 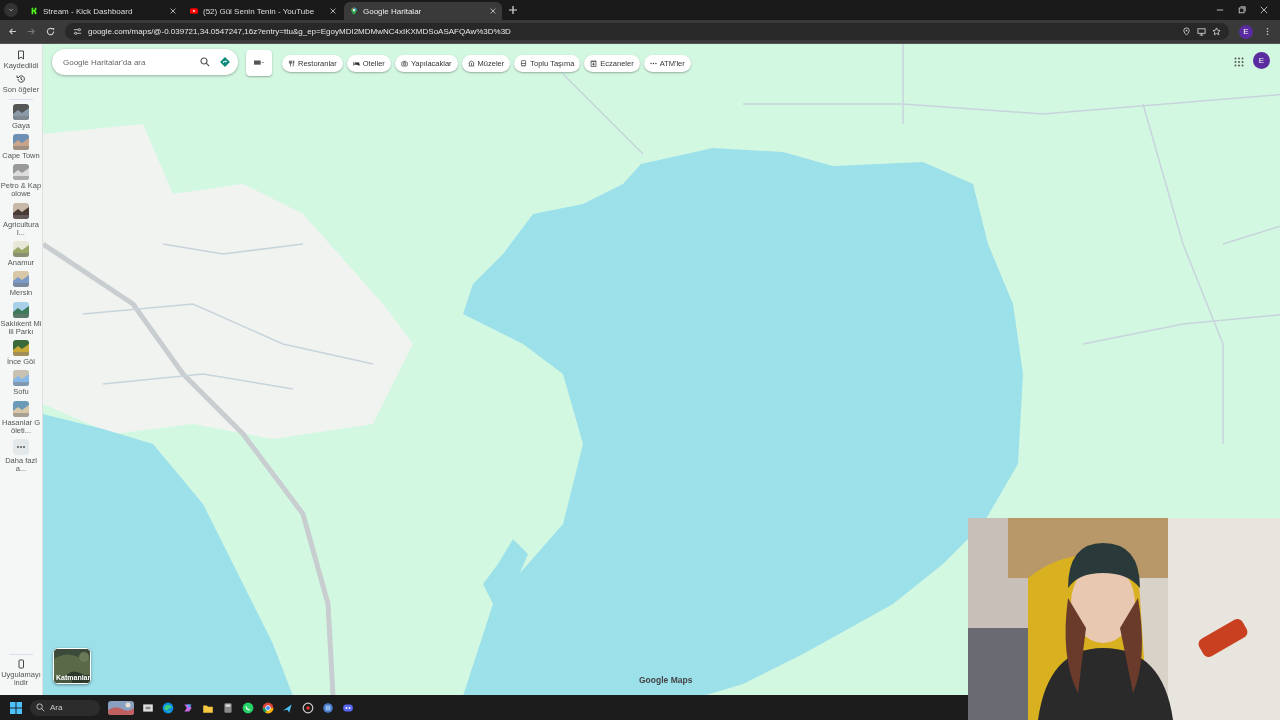 What do you see at coordinates (647, 31) in the screenshot?
I see `address-bar: google.com/maps/@-0.039721,34.0547247,16z?entry=ttu&g_ep=EgoyMDI2MDMwNC4xIKXMDSoASAFQAw%3D%3D` at bounding box center [647, 31].